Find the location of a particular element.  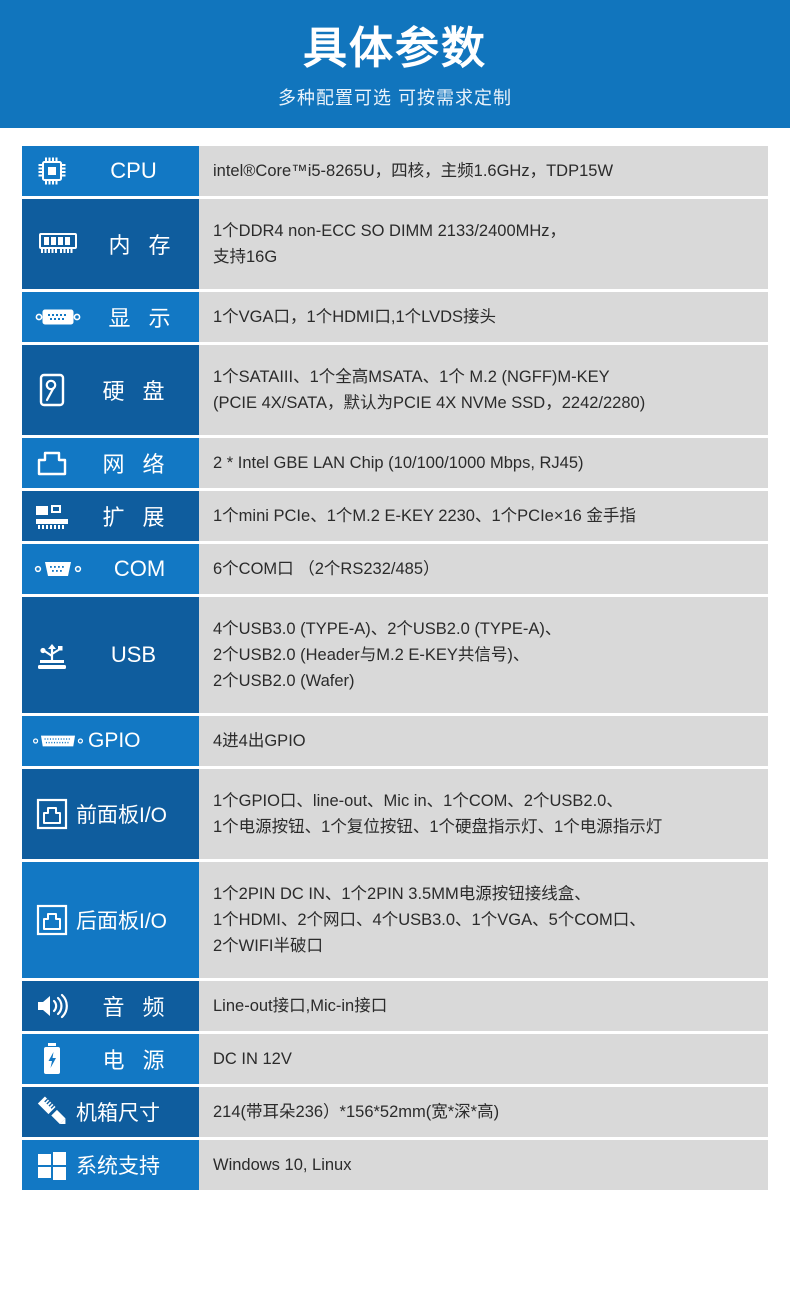

gpio-connector-icon is located at coordinates (58, 741).